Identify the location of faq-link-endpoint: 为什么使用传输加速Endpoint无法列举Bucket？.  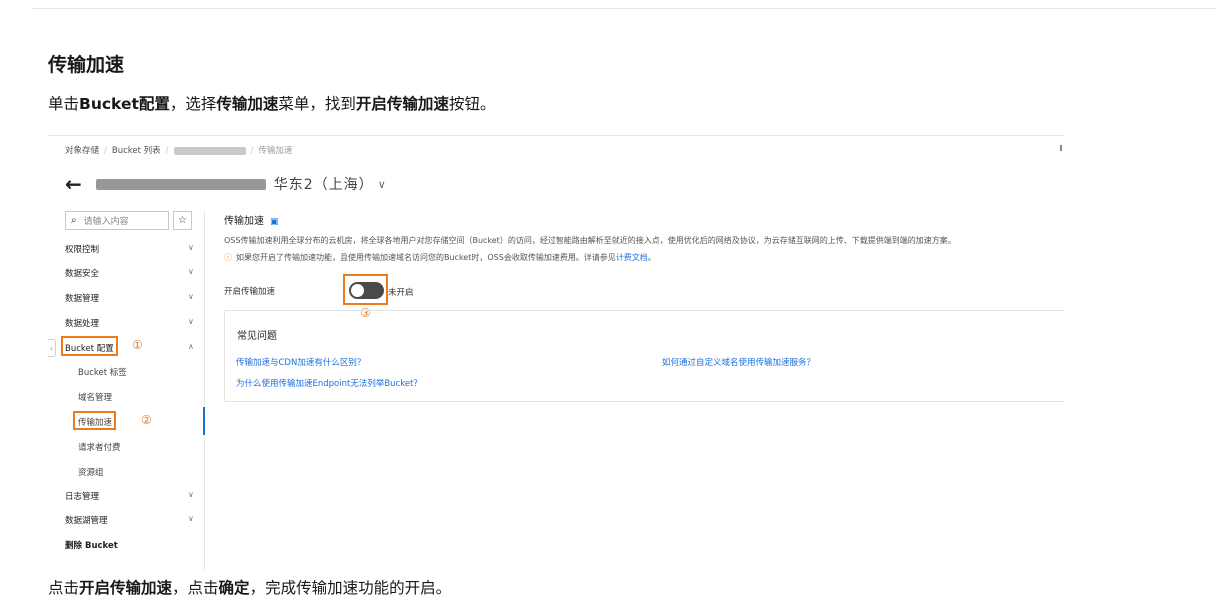
(329, 383).